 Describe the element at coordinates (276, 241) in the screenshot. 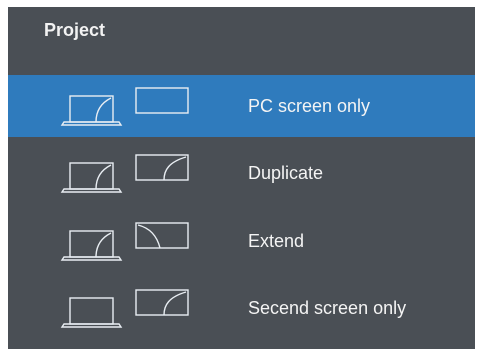

I see `option-label: Extend` at that location.